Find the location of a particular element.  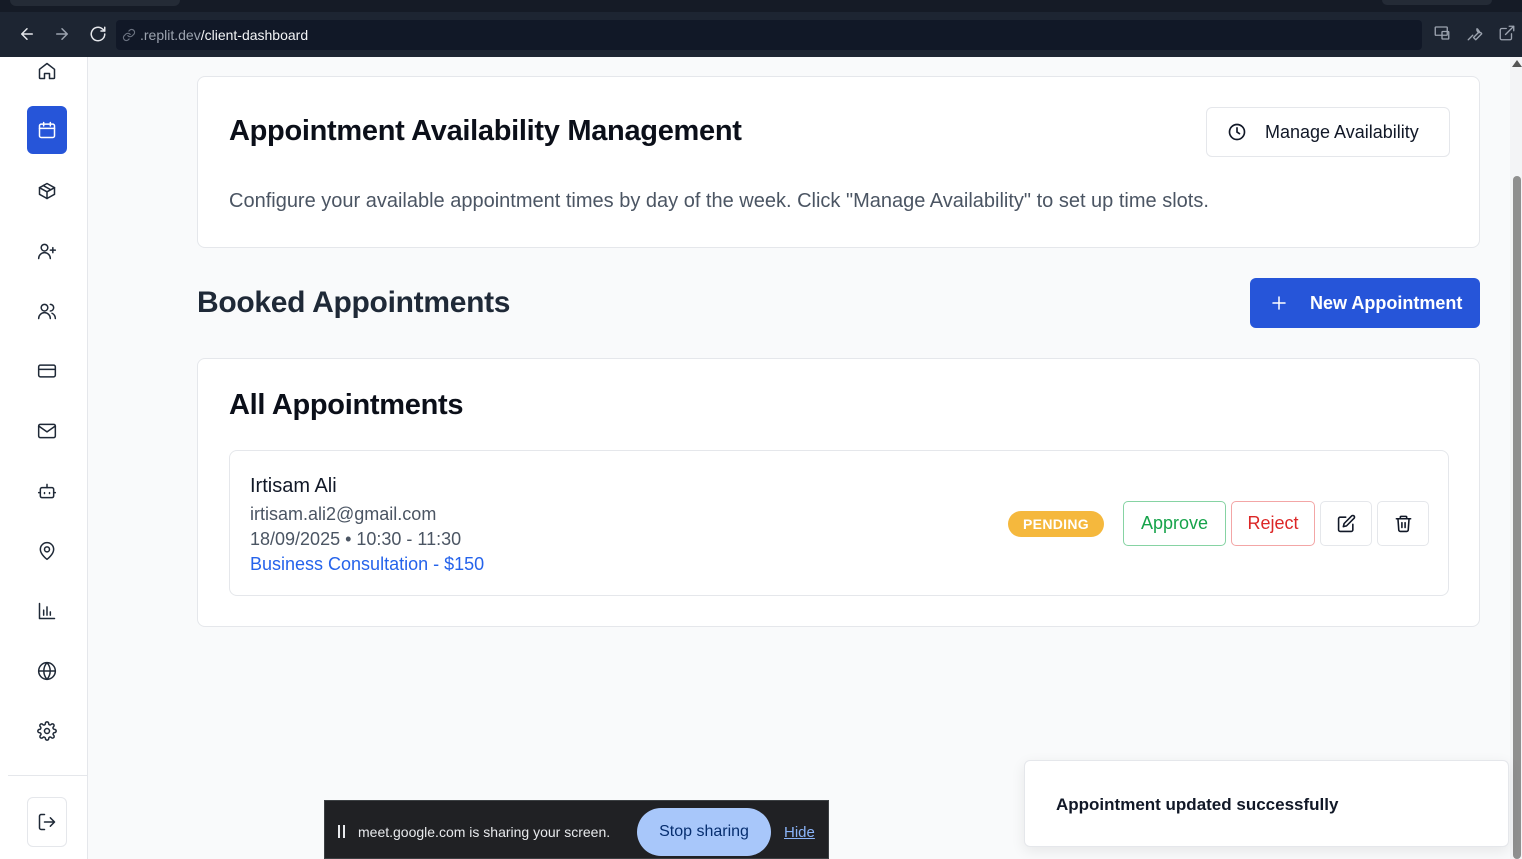

bar-chart-icon is located at coordinates (47, 611).